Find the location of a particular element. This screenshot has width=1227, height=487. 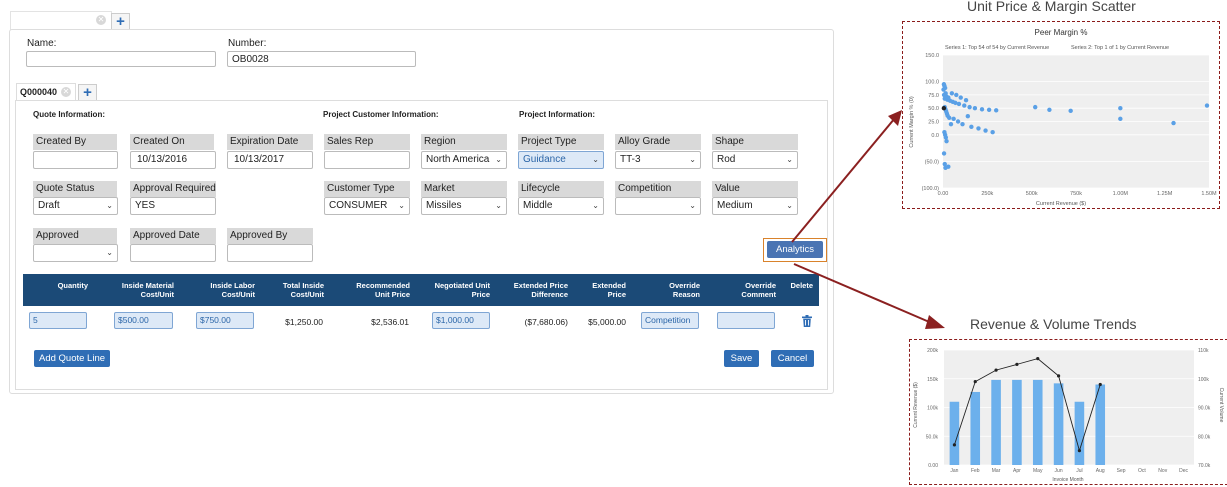

name-input is located at coordinates (121, 59).